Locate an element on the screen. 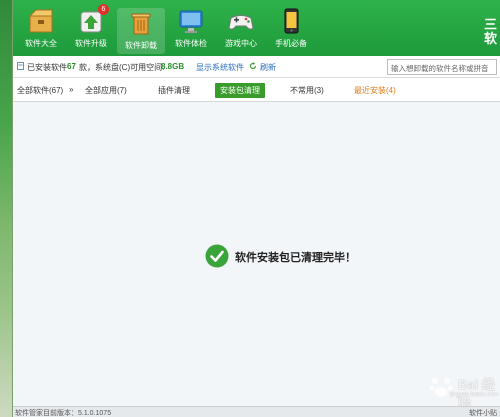 This screenshot has width=500, height=417. clean-complete-text: 软件安装包已清理完毕！ is located at coordinates (295, 258).